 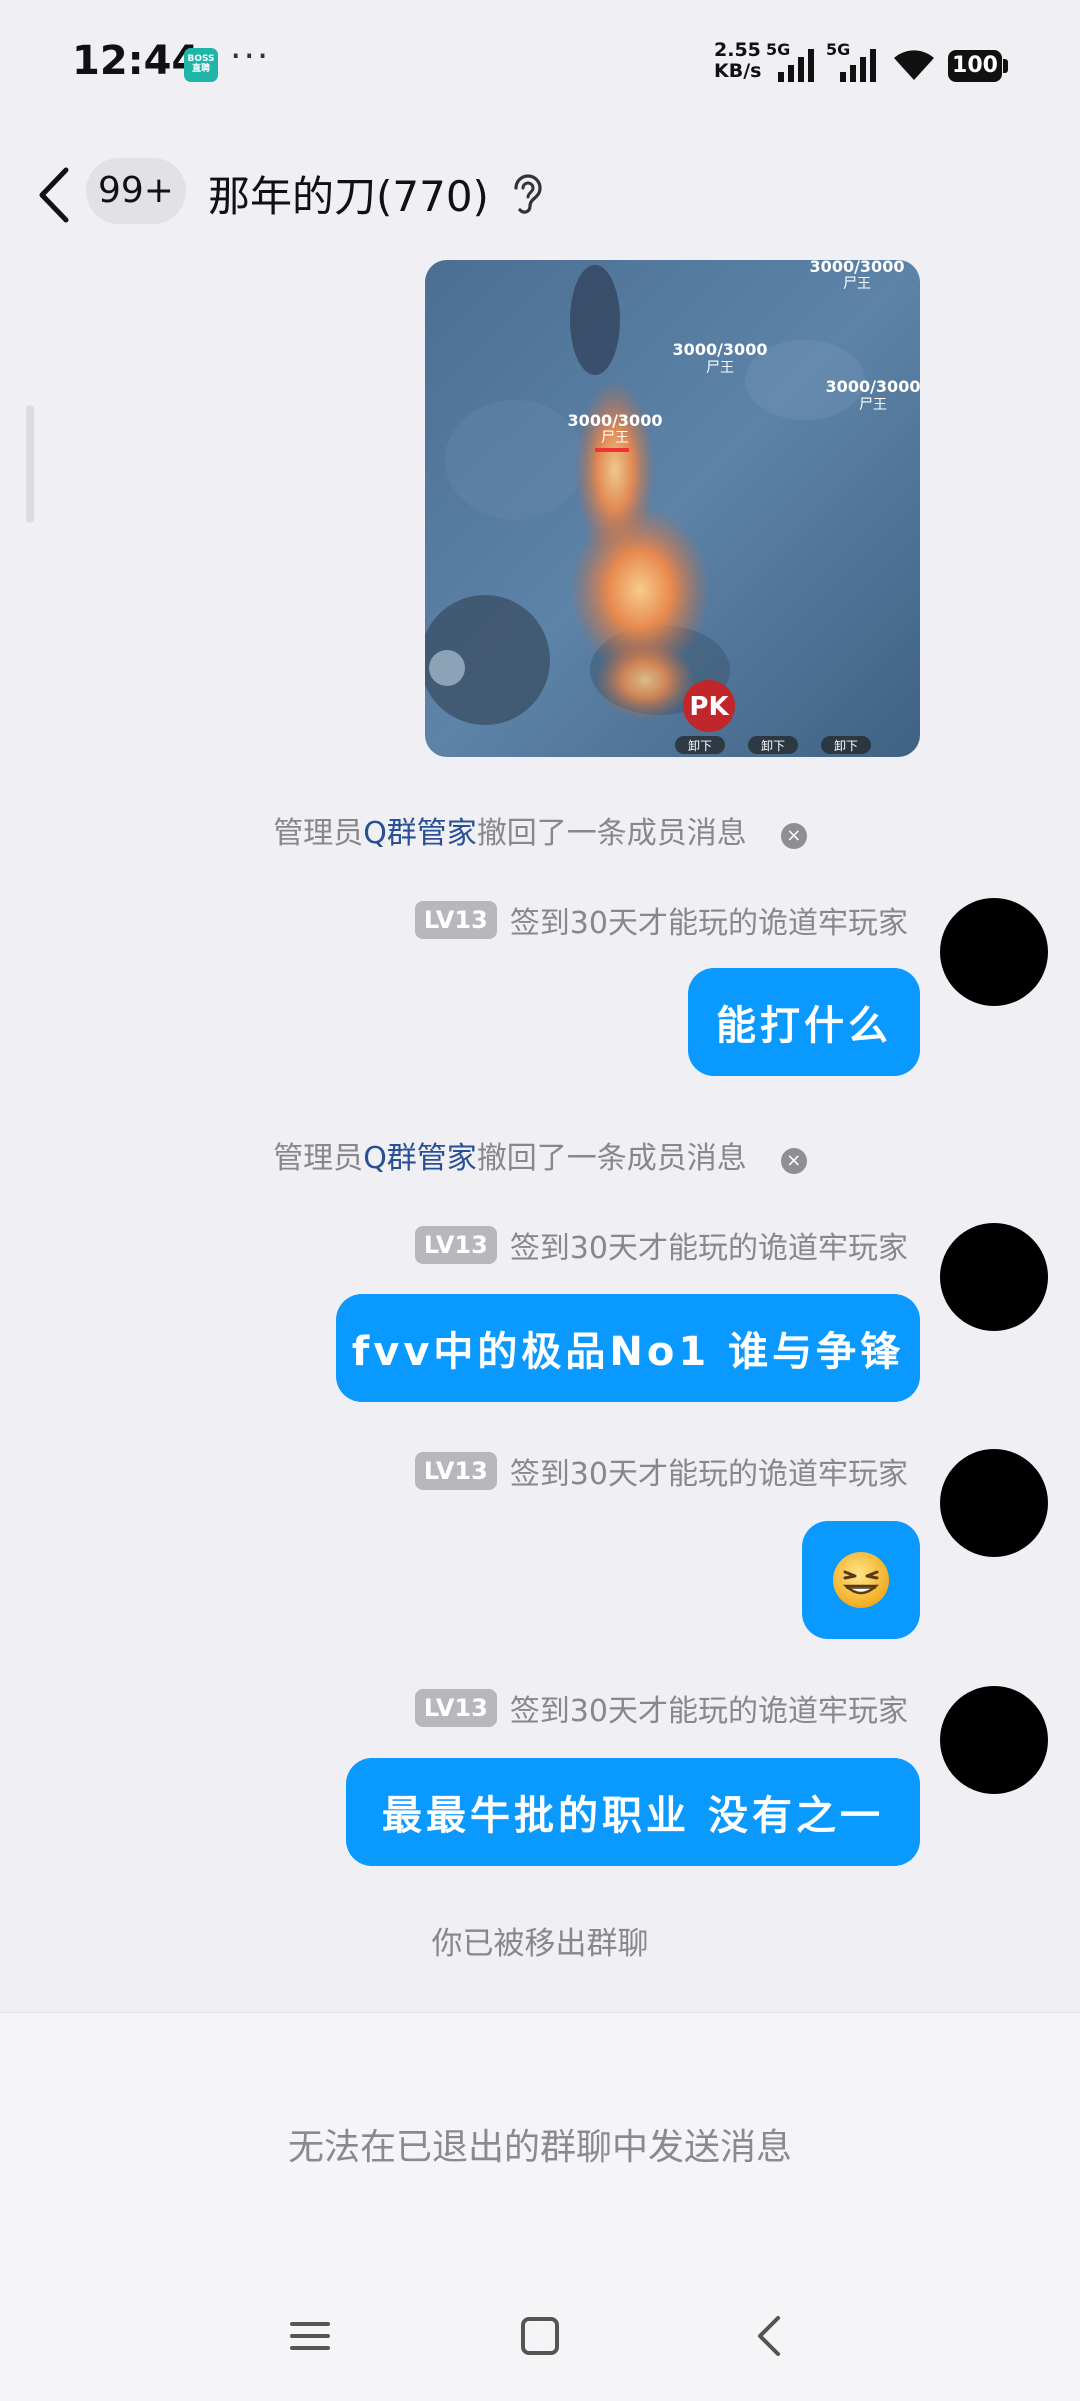 What do you see at coordinates (55, 195) in the screenshot?
I see `back-arrow-icon` at bounding box center [55, 195].